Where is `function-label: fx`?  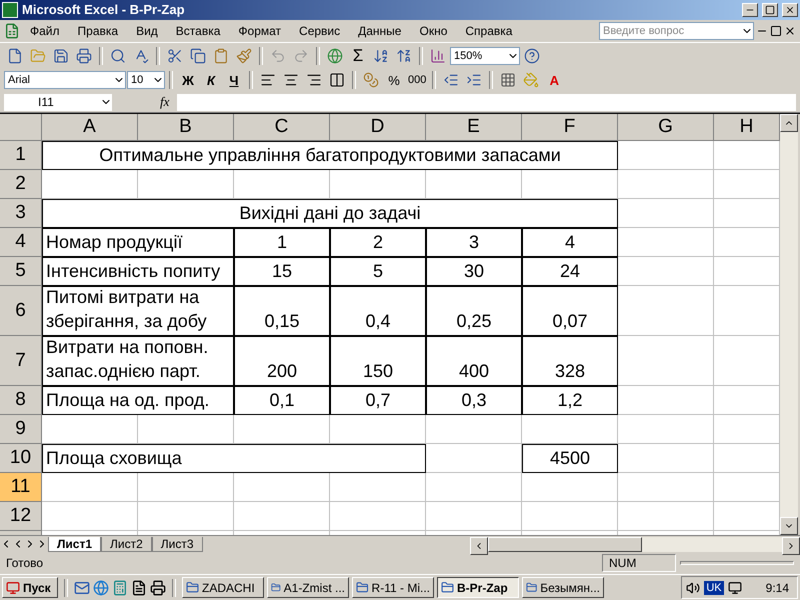 function-label: fx is located at coordinates (165, 102).